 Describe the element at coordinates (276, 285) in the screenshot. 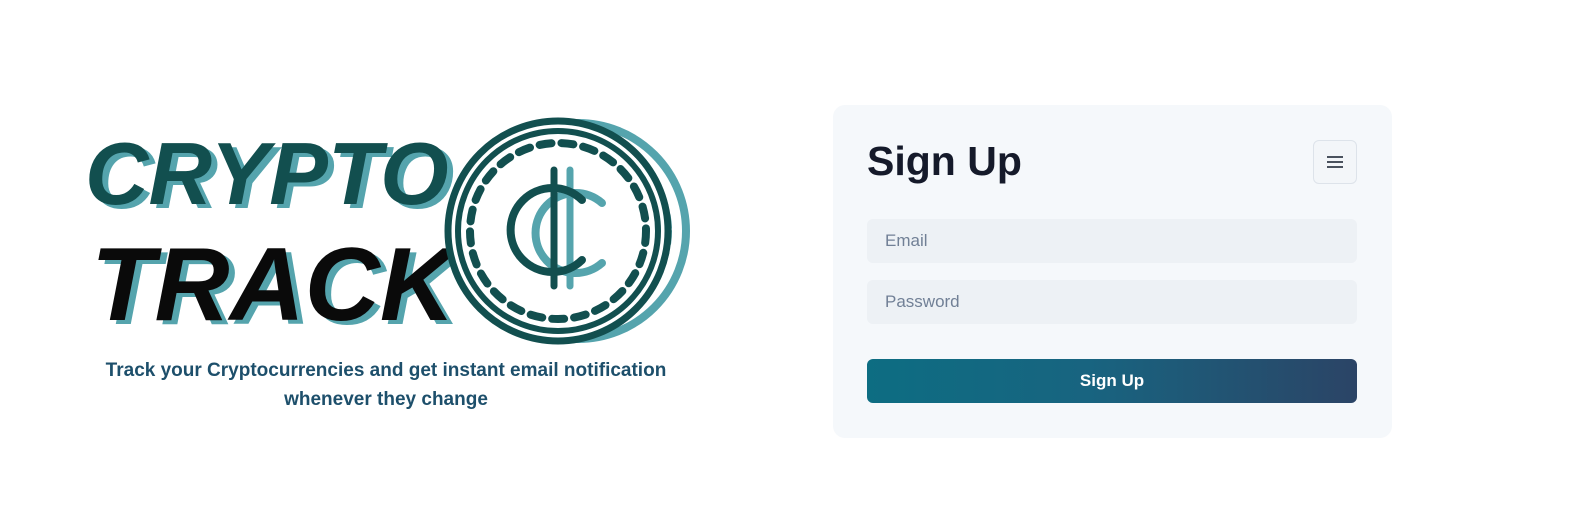

I see `logo-line2: TRACK` at that location.